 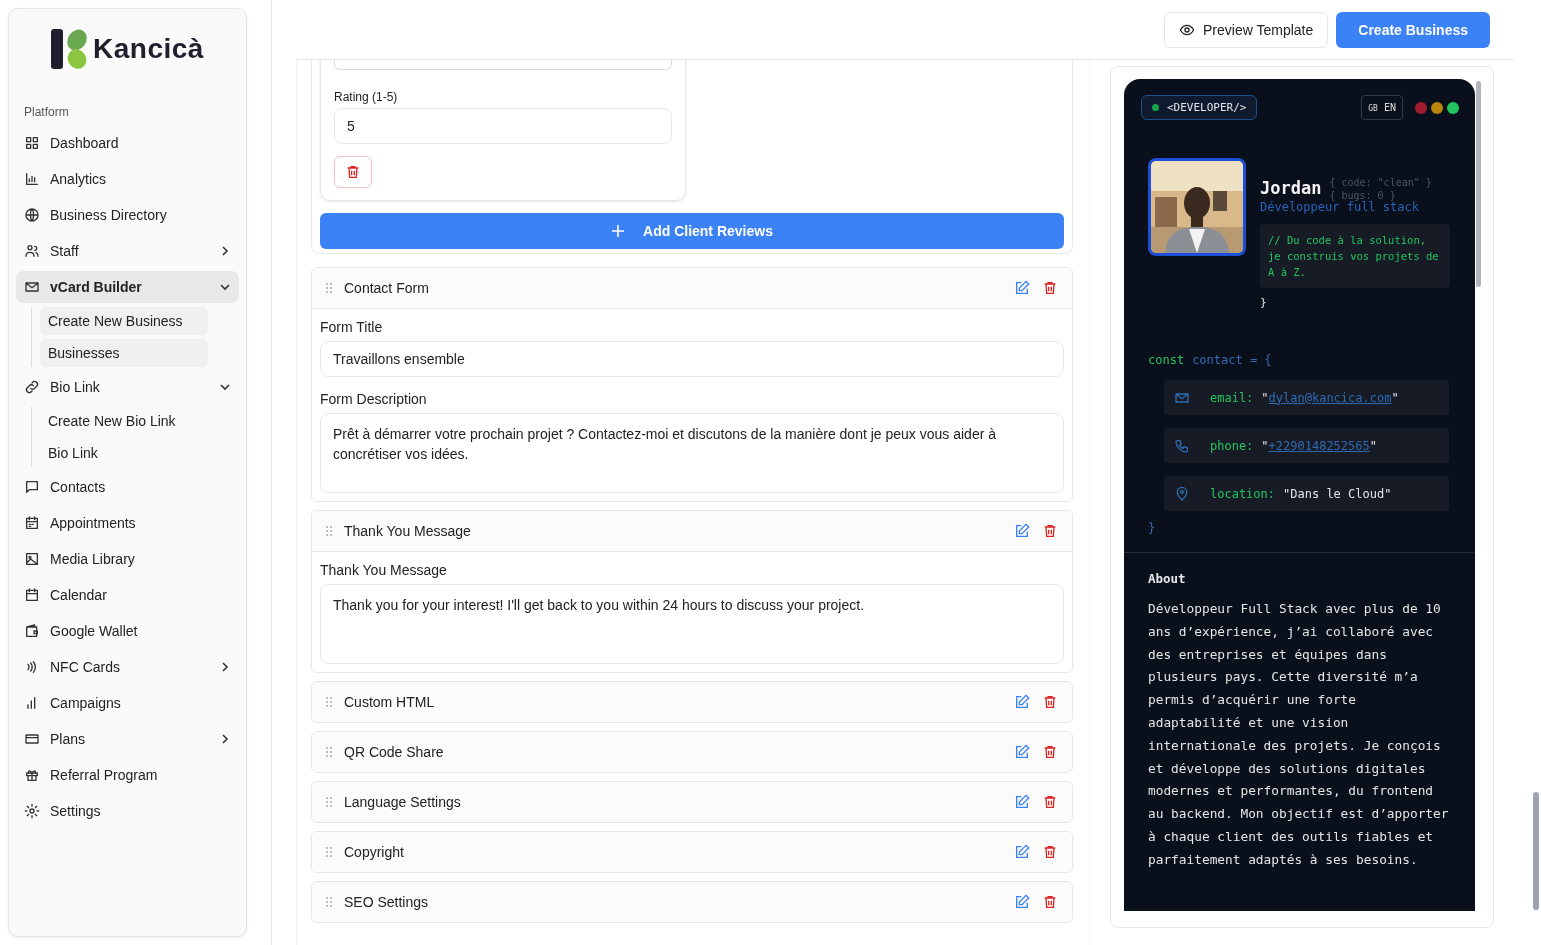 What do you see at coordinates (1199, 107) in the screenshot?
I see `role-badge: <DEVELOPER/>` at bounding box center [1199, 107].